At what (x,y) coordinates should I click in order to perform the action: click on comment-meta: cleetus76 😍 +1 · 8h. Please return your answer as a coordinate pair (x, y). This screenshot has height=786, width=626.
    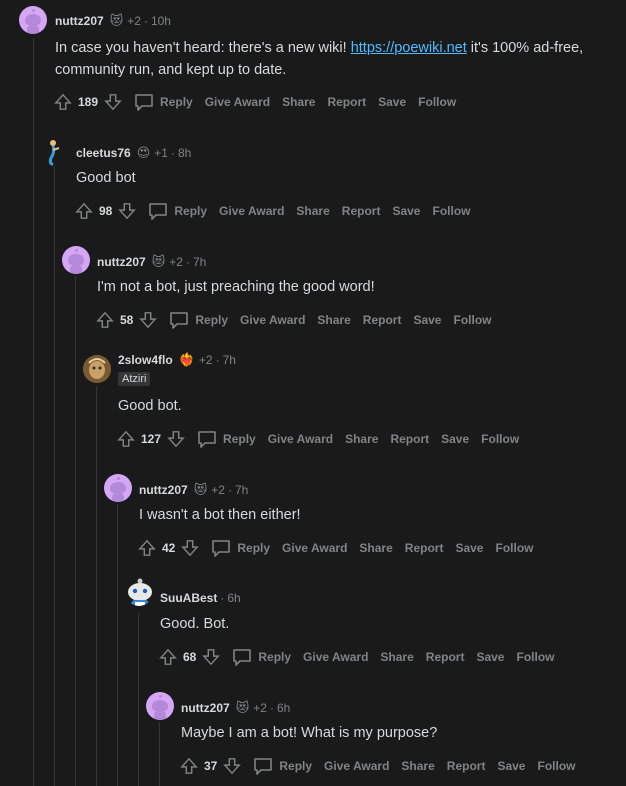
    Looking at the image, I should click on (133, 153).